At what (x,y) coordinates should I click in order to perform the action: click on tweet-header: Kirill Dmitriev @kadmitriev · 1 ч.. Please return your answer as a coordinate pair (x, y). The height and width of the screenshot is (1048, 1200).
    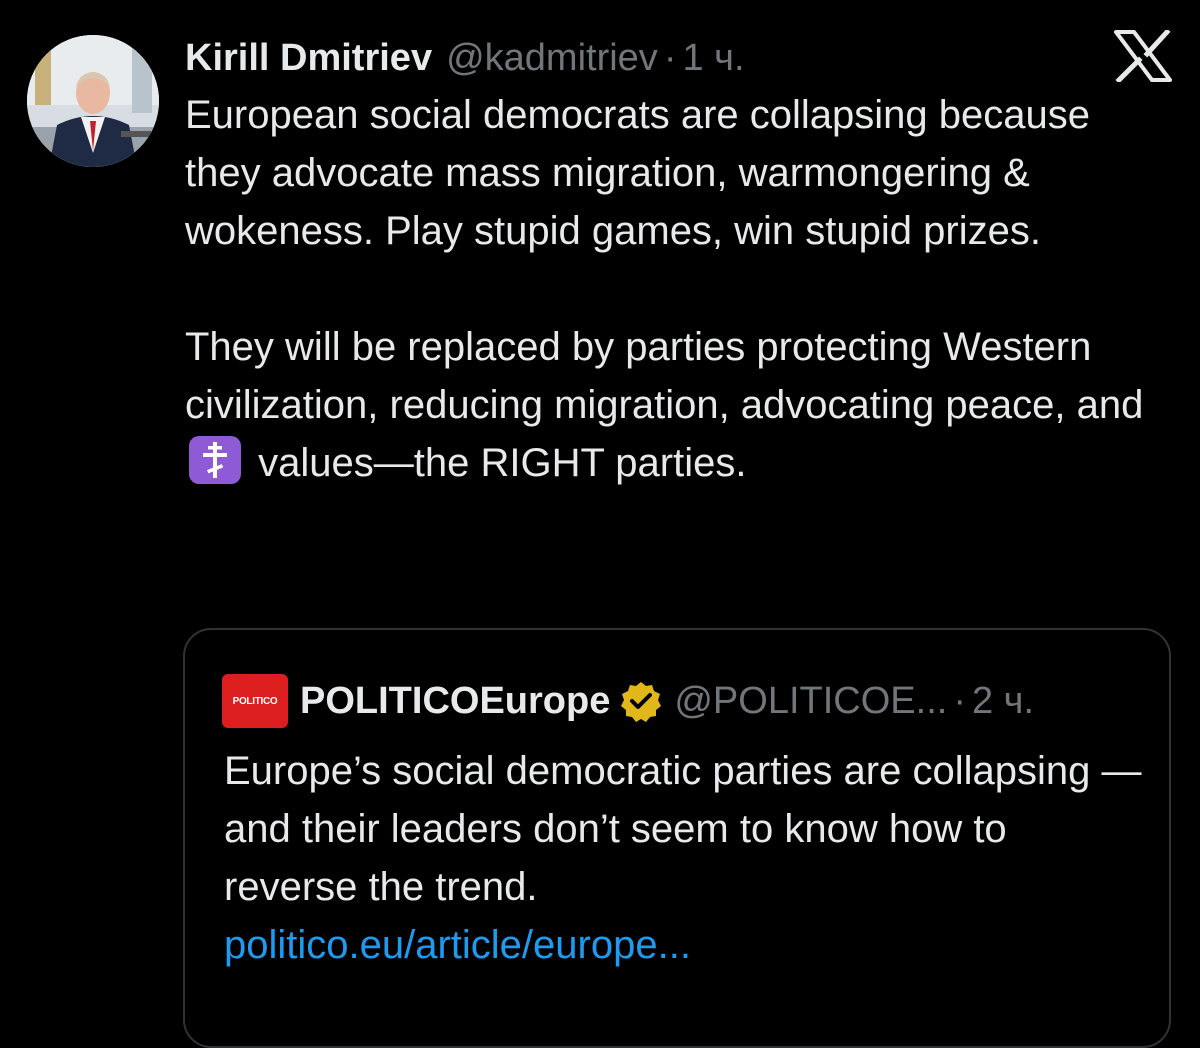
    Looking at the image, I should click on (465, 58).